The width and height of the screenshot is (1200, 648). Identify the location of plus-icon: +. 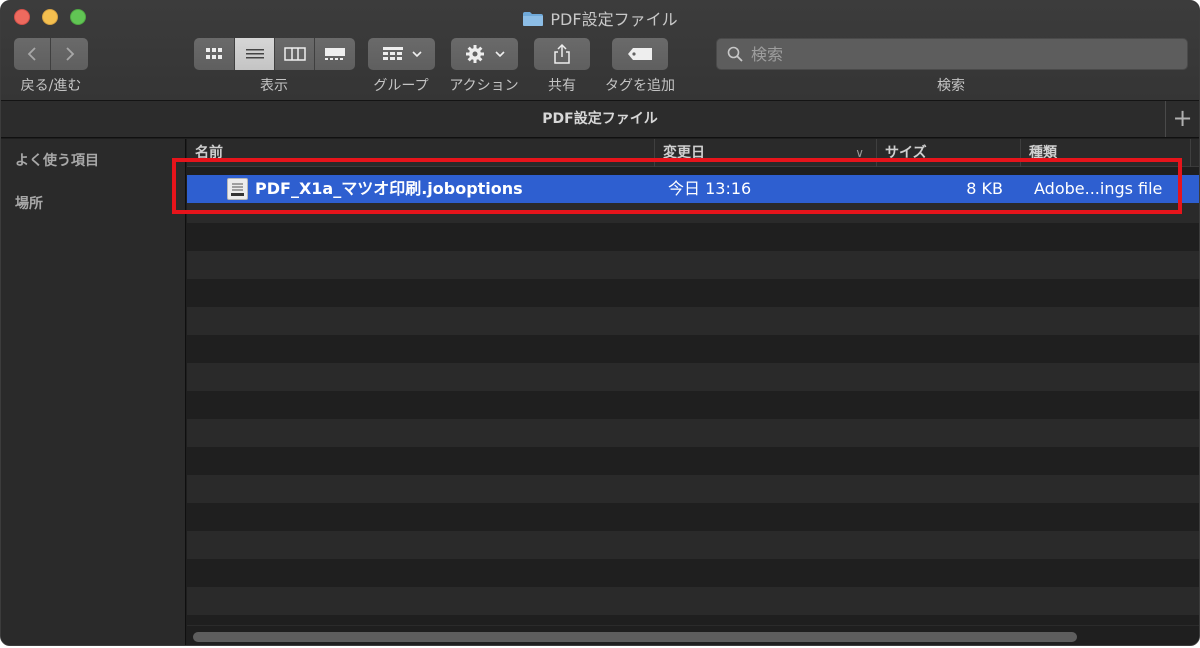
(1182, 118).